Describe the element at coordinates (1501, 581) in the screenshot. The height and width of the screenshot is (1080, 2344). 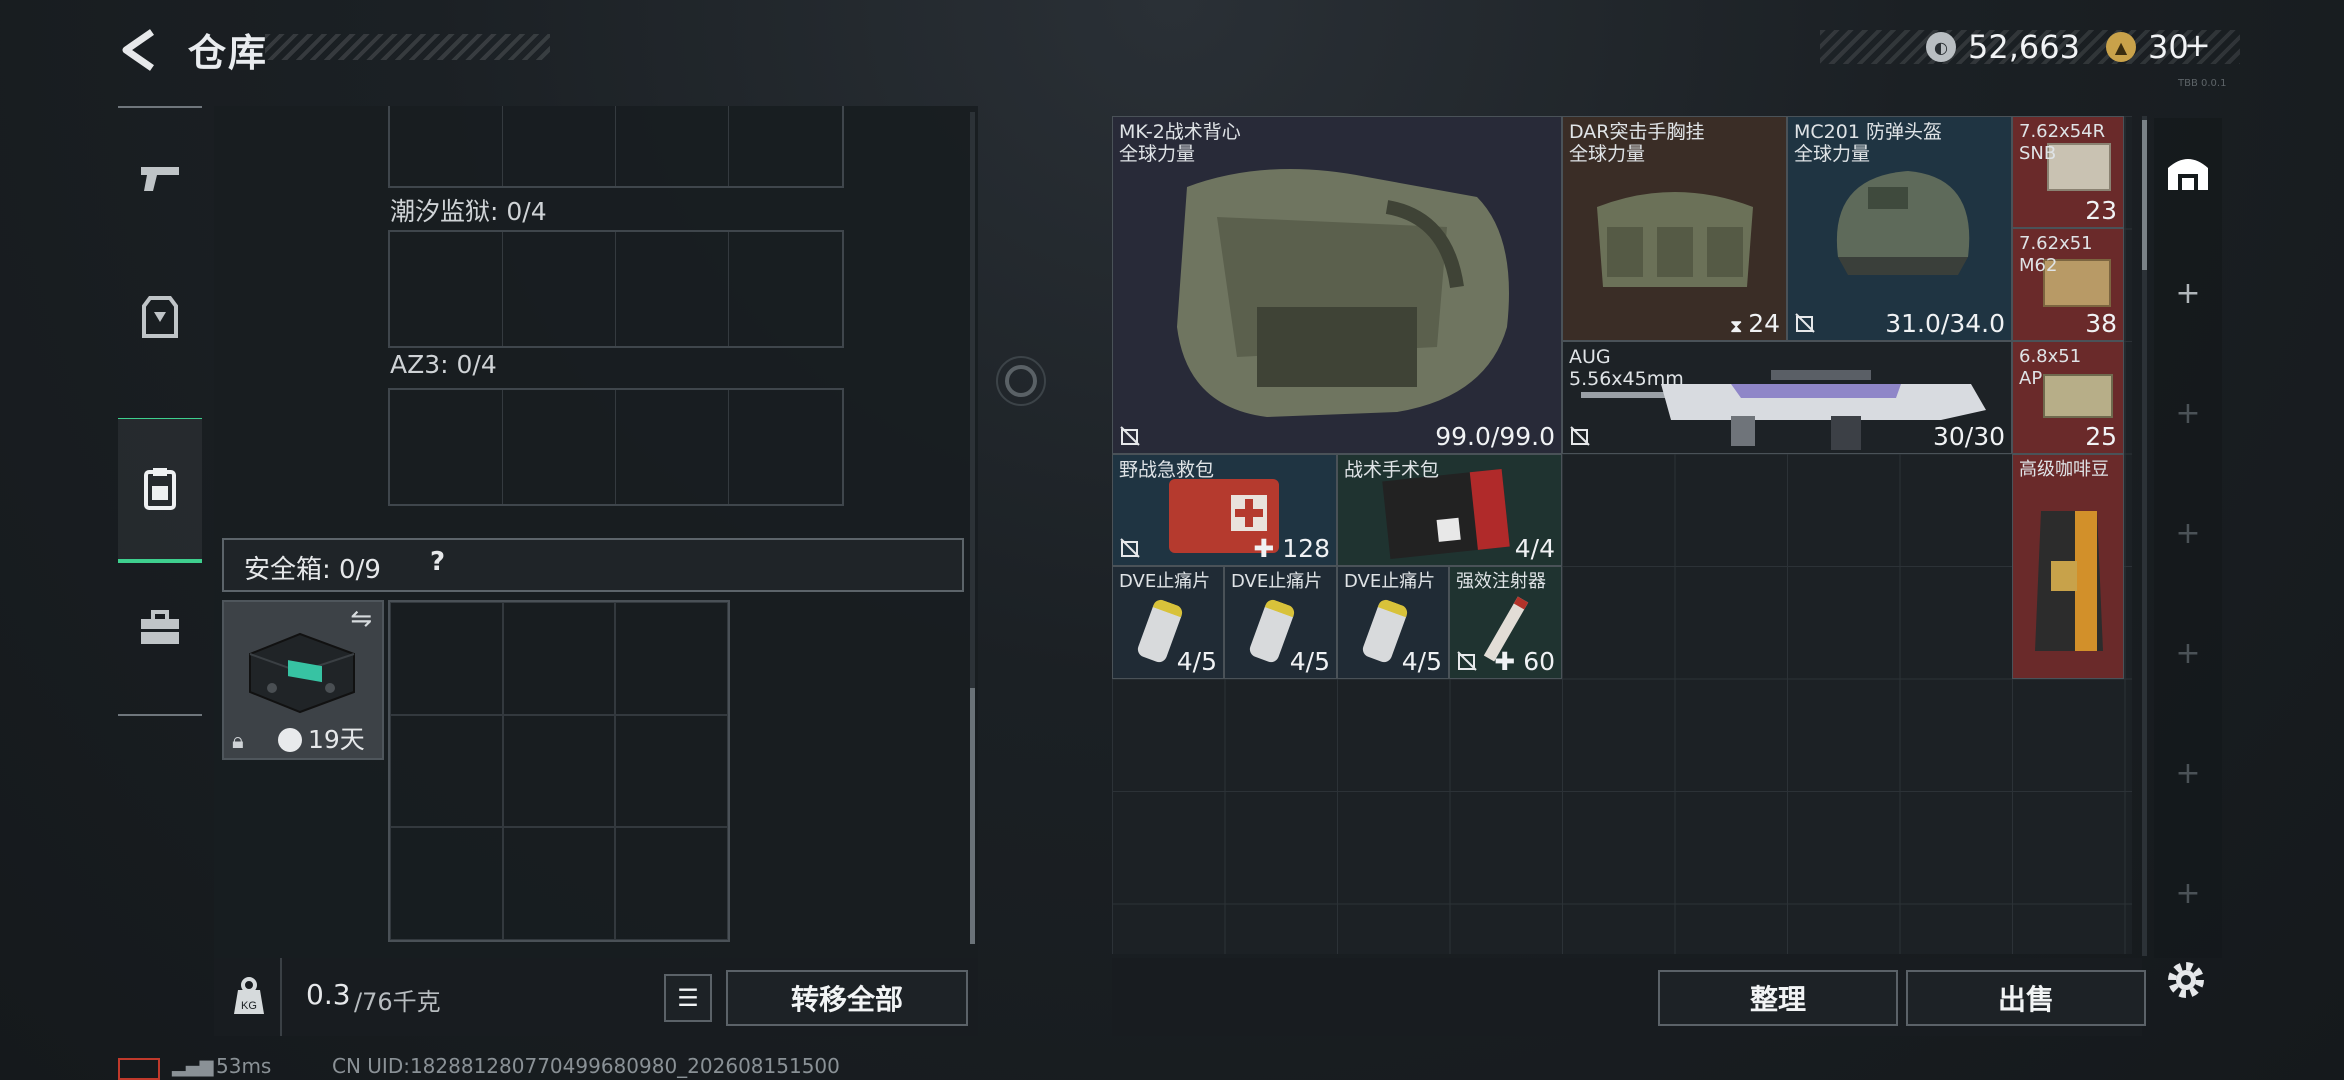
I see `item-name: 强效注射器` at that location.